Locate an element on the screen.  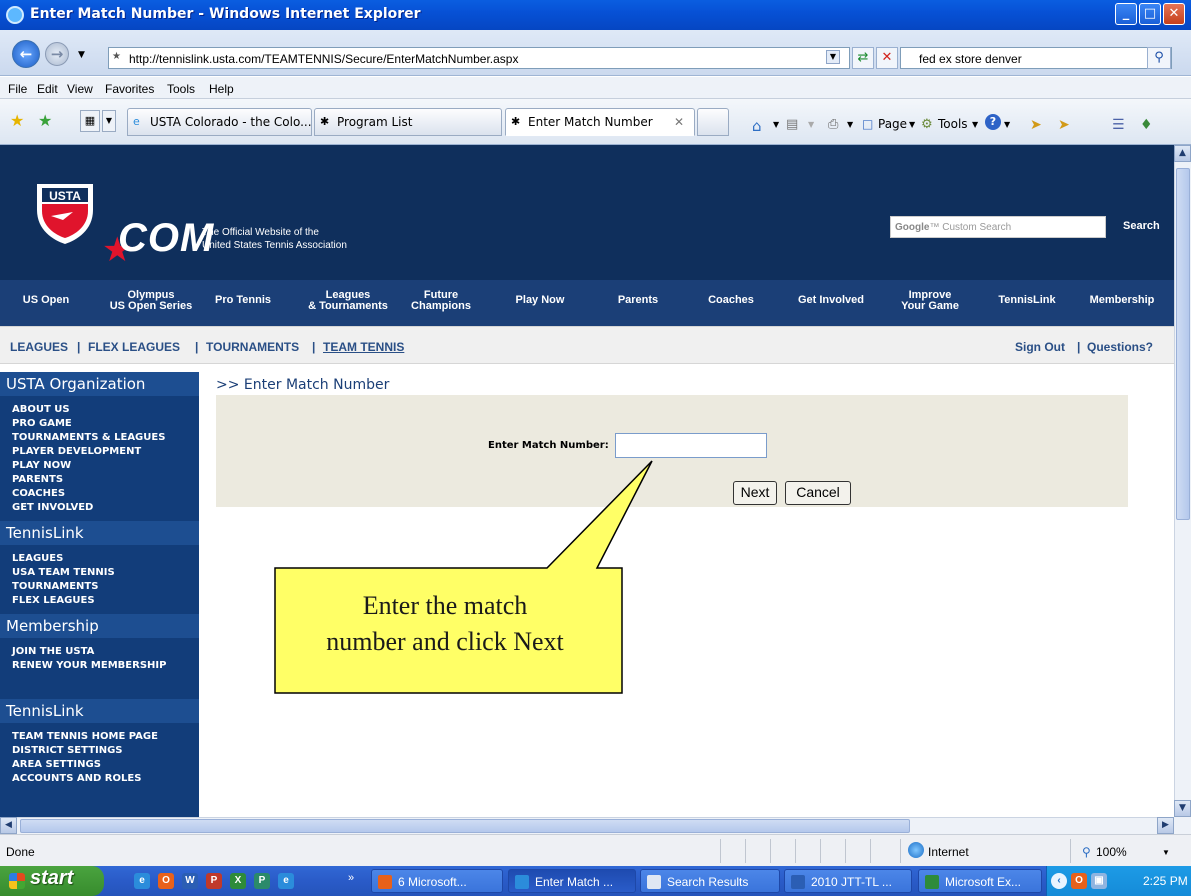
bookmarks-icon: ☰ is located at coordinates (1118, 125).